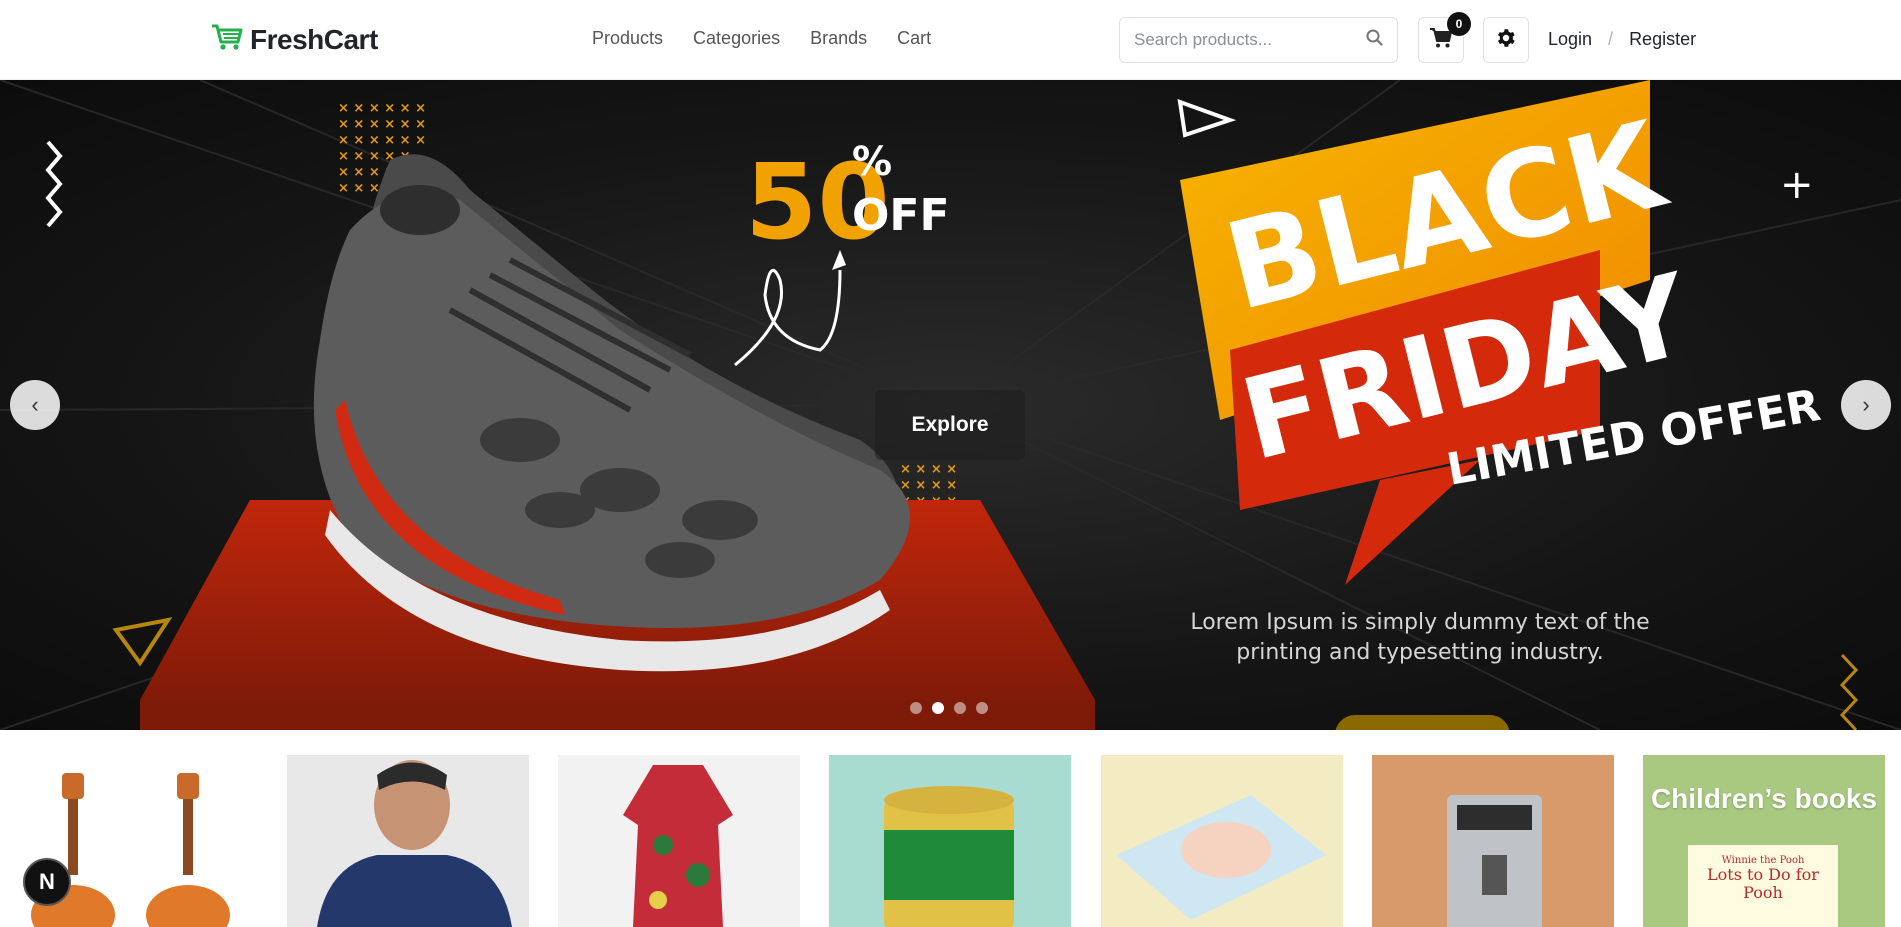 Image resolution: width=1901 pixels, height=927 pixels. What do you see at coordinates (1221, 857) in the screenshot?
I see `diapers-image` at bounding box center [1221, 857].